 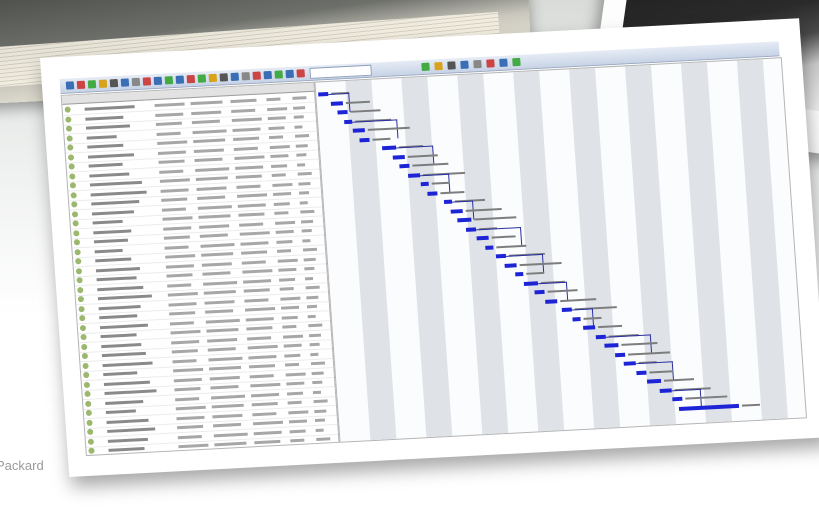 I want to click on gantt-bar-label, so click(x=452, y=192).